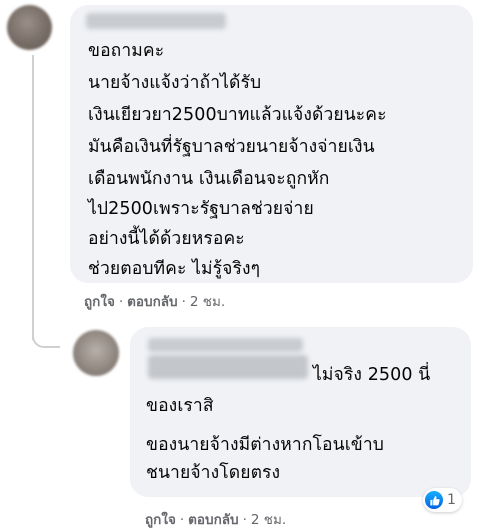 Image resolution: width=500 pixels, height=532 pixels. Describe the element at coordinates (180, 406) in the screenshot. I see `reply-text-line: ของเราสิ` at that location.